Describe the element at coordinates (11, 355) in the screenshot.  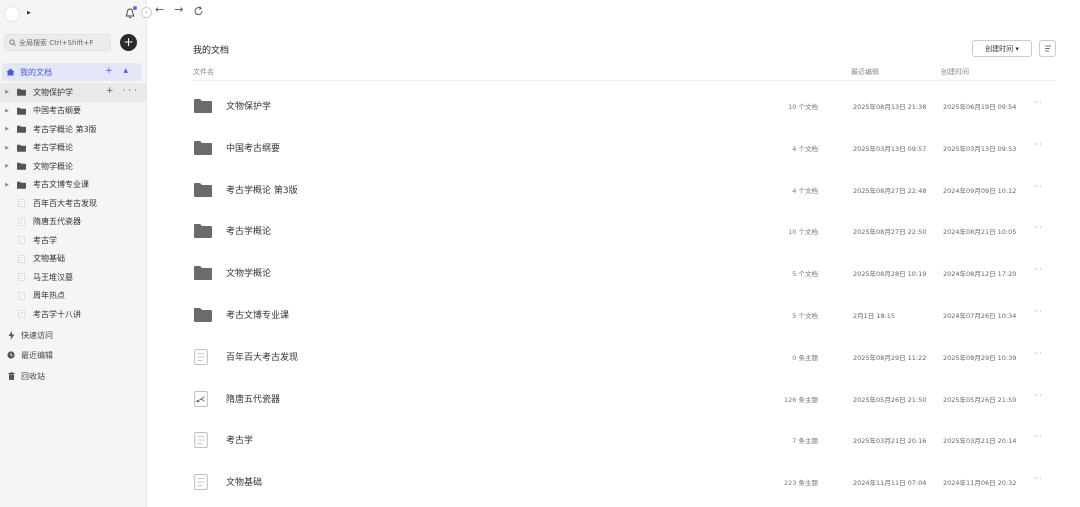
I see `clock-icon` at that location.